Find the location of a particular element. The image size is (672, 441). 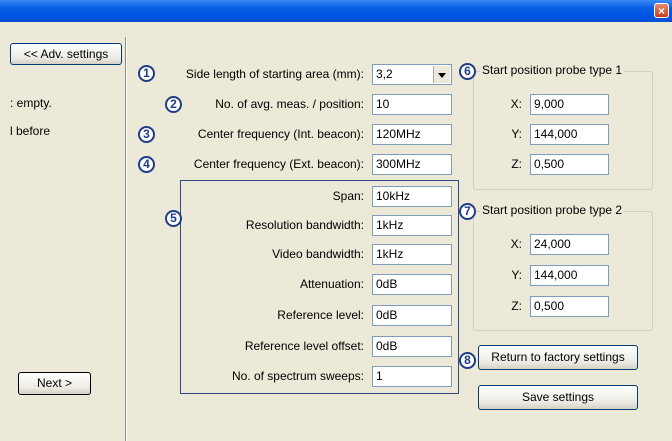

probe1-y-label: Y: is located at coordinates (516, 134).